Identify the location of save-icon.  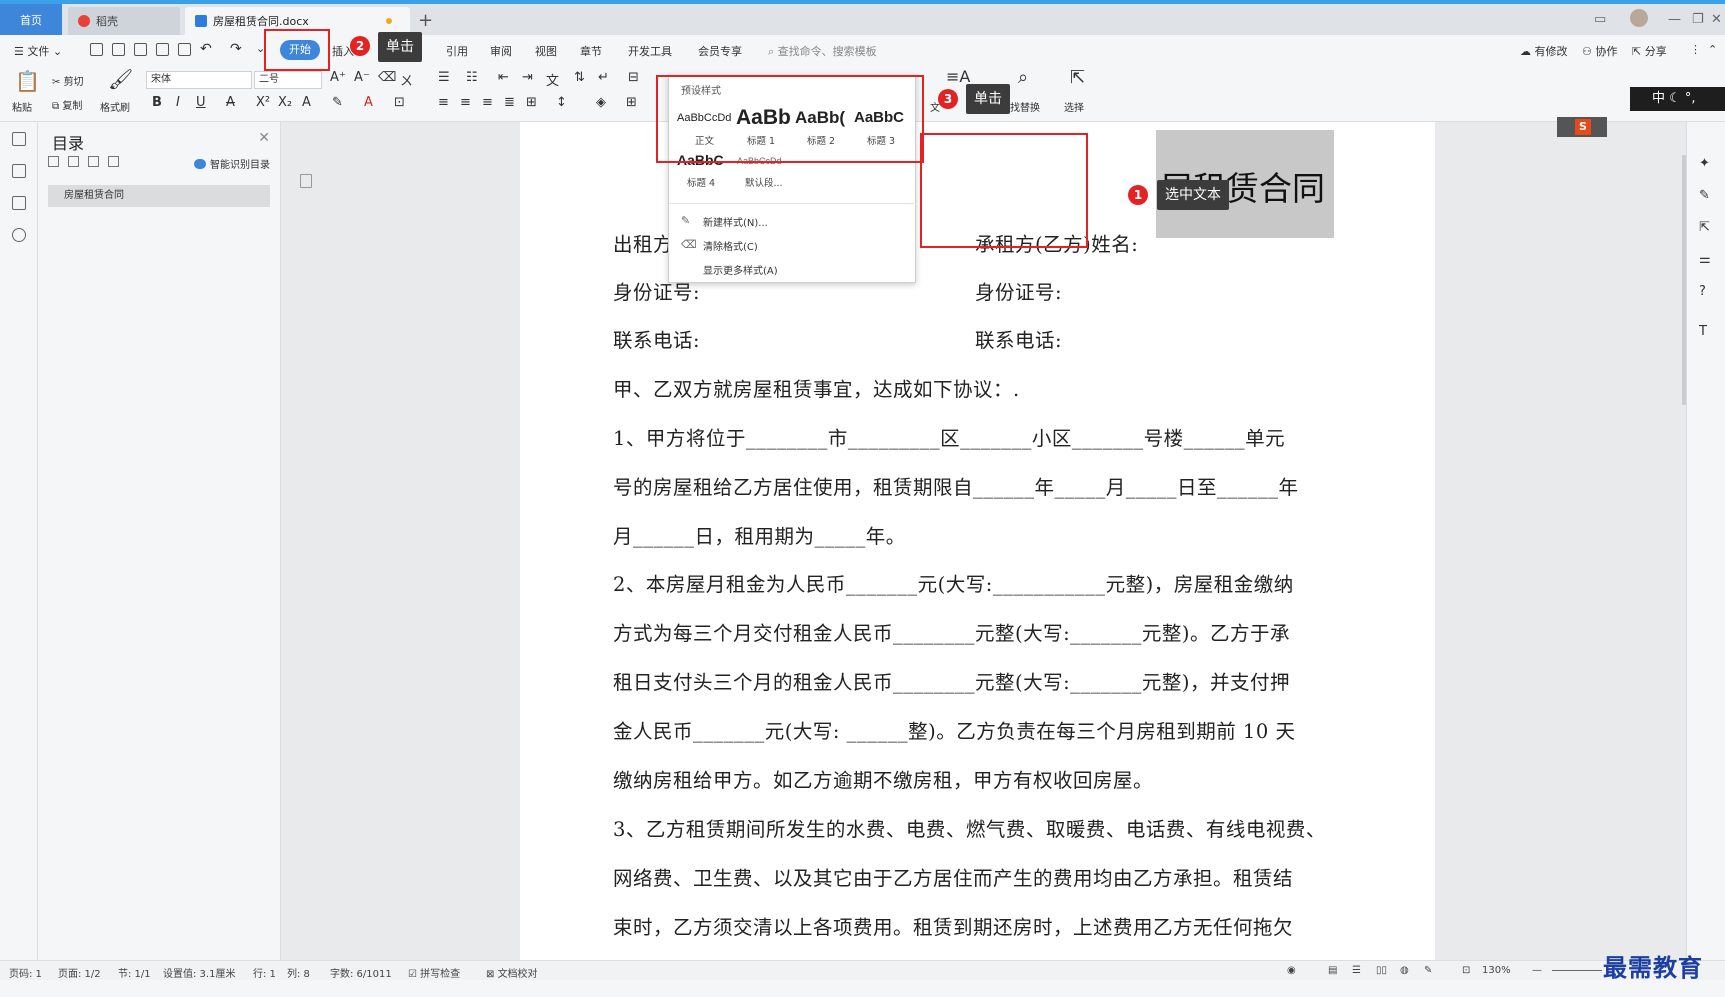
(118, 49).